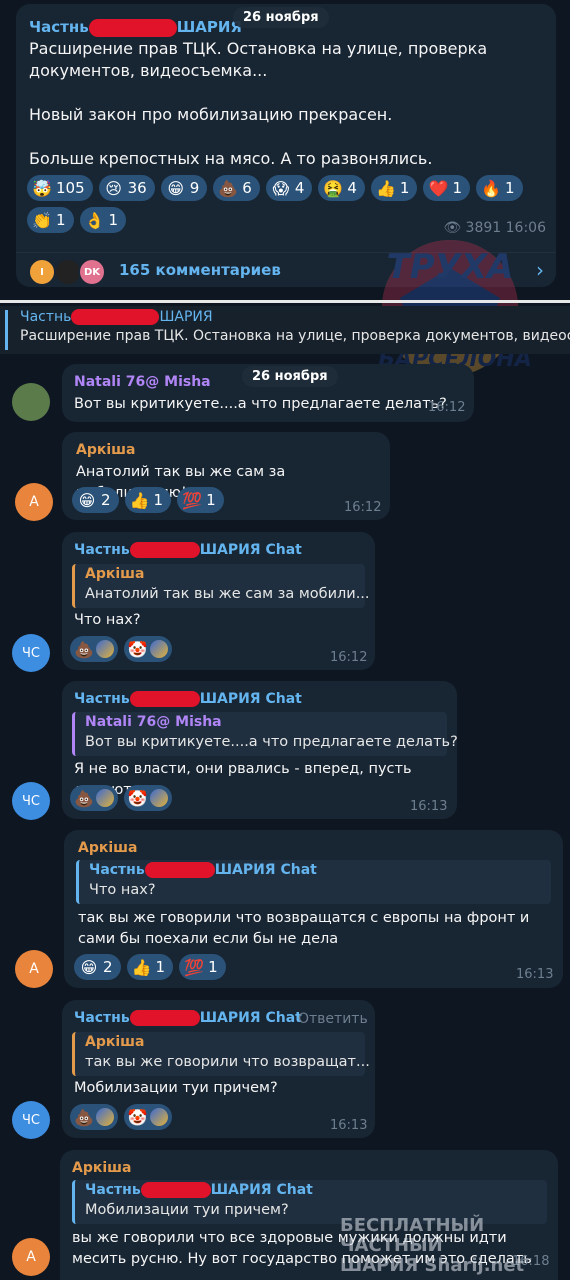 This screenshot has width=570, height=1280. I want to click on pinned-title: Частнь ШАРИЯ, so click(116, 317).